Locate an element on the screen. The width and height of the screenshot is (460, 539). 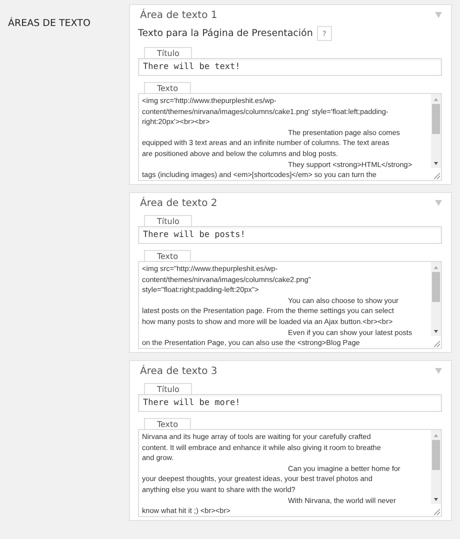
description-text: Texto para la Página de Presentación is located at coordinates (225, 33).